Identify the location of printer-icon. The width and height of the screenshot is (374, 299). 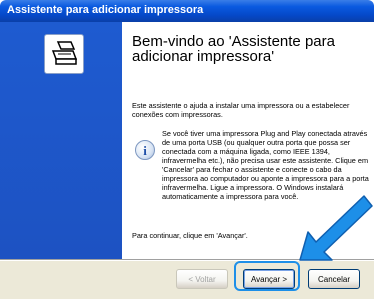
(64, 54).